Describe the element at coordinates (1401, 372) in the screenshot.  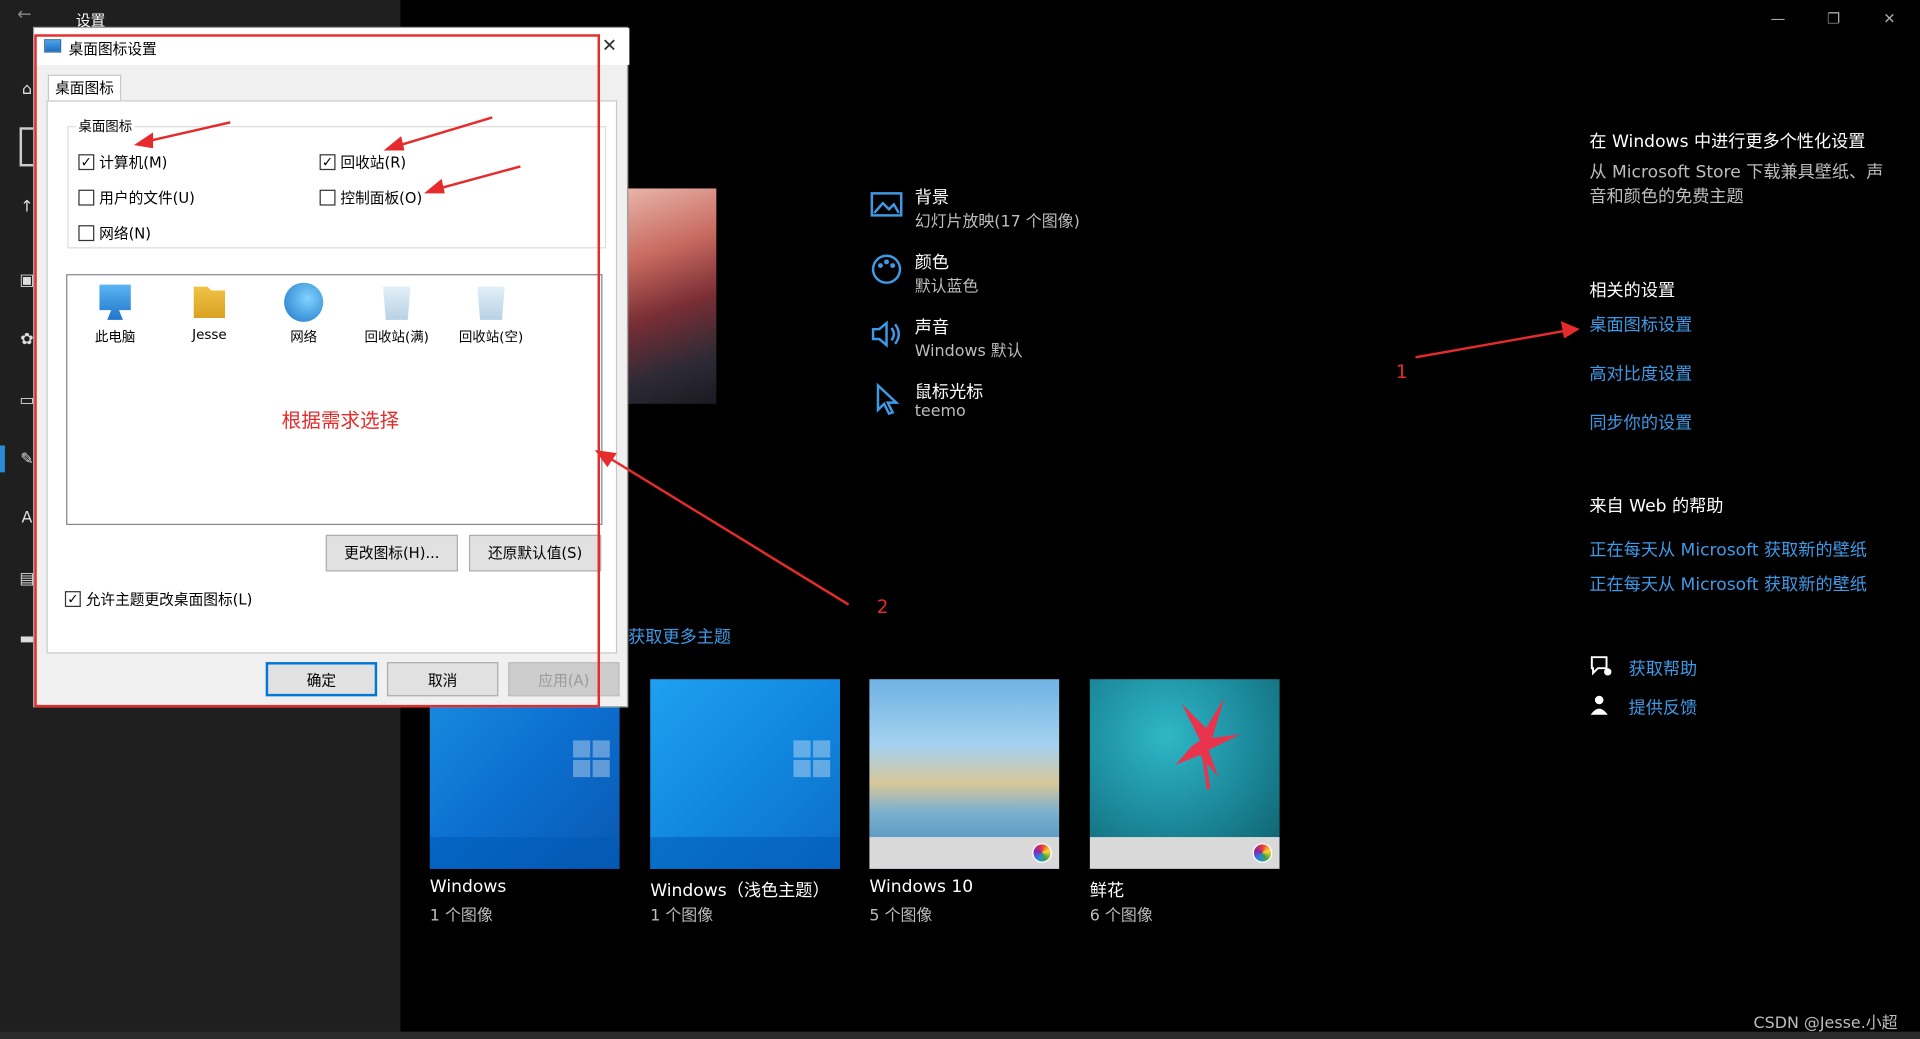
I see `annotation-label-1: 1` at that location.